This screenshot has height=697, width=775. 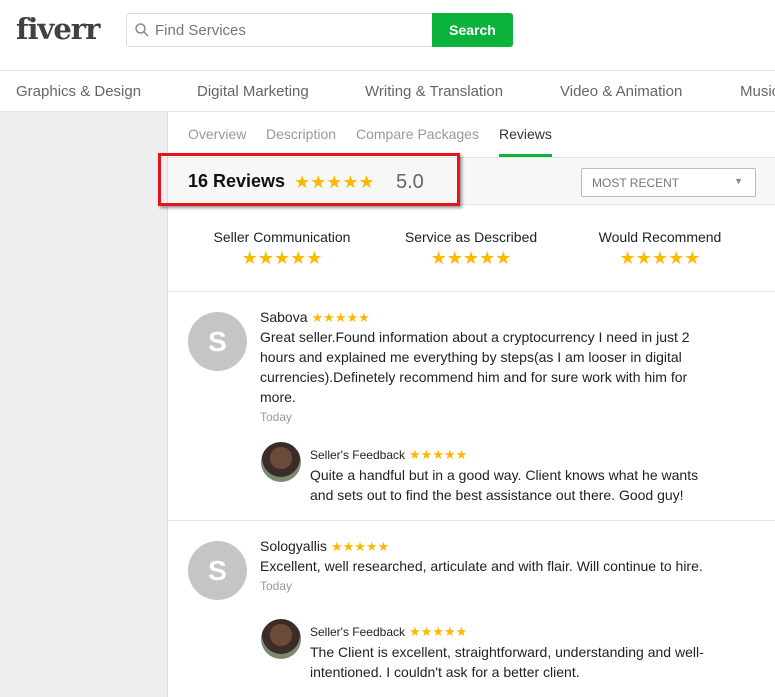 What do you see at coordinates (738, 181) in the screenshot?
I see `chevron-down-icon: ▼` at bounding box center [738, 181].